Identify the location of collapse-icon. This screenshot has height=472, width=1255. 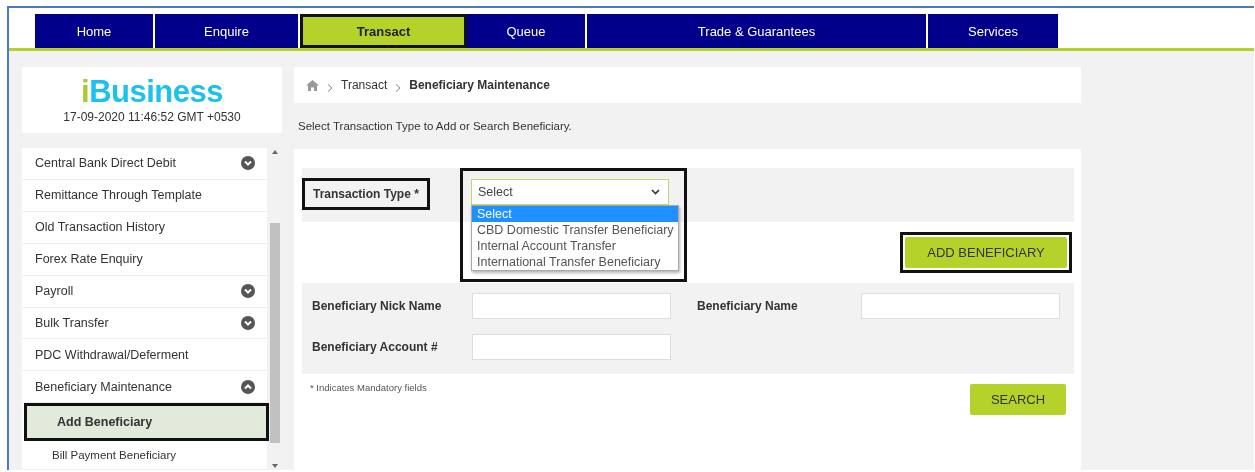
(248, 386).